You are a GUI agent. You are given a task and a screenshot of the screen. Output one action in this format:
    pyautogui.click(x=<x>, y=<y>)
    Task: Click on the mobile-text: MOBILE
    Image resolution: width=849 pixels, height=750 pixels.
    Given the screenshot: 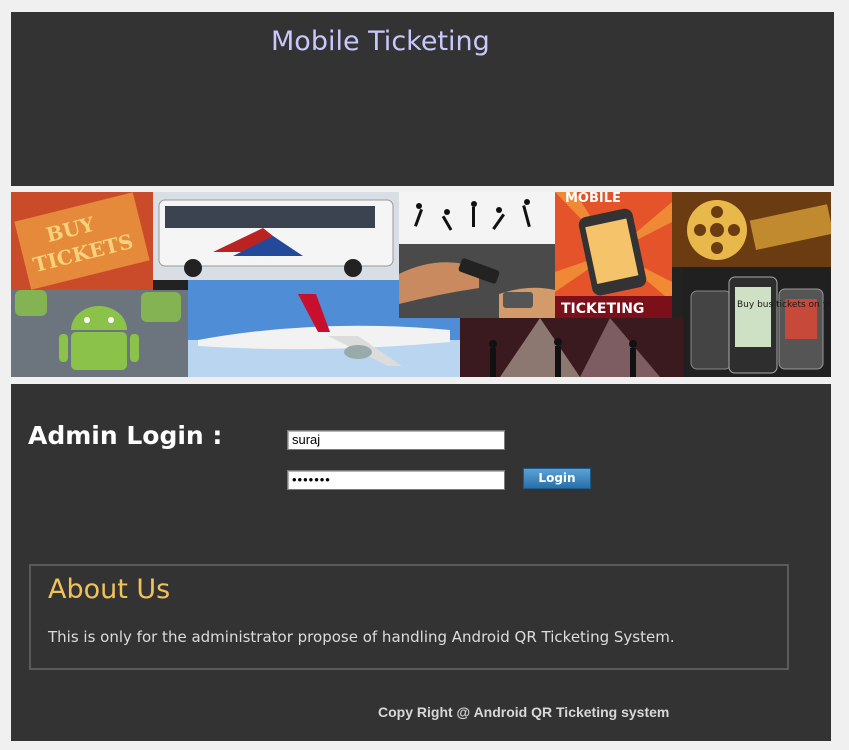 What is the action you would take?
    pyautogui.click(x=593, y=199)
    